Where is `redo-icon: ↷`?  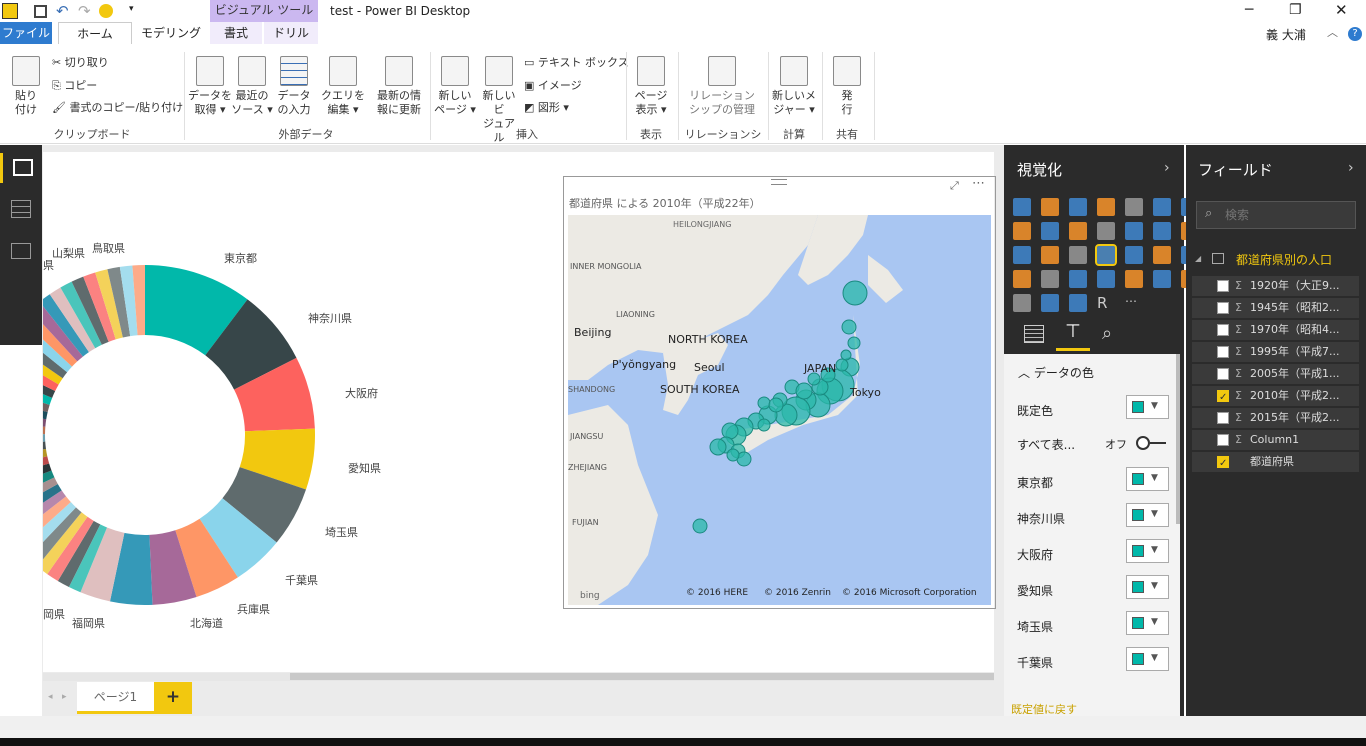 redo-icon: ↷ is located at coordinates (84, 11).